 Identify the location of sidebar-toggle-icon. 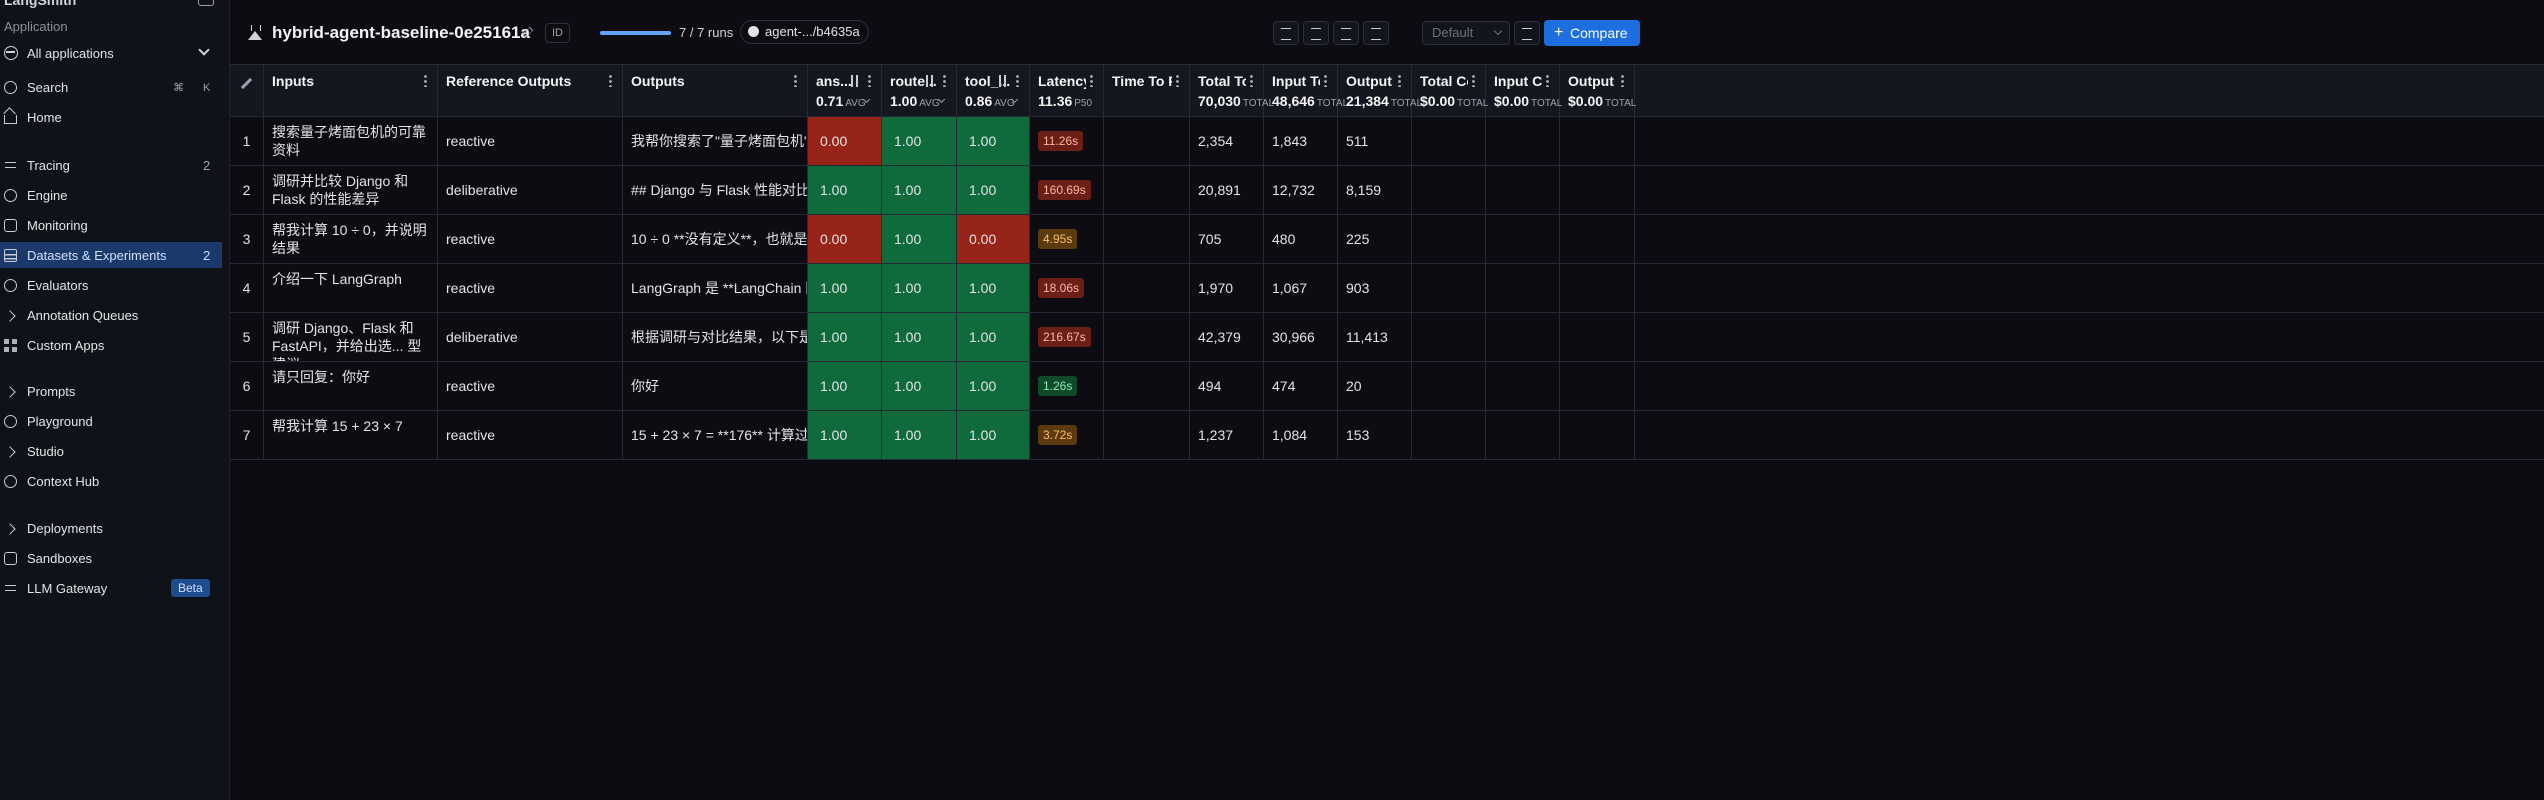
(206, 3).